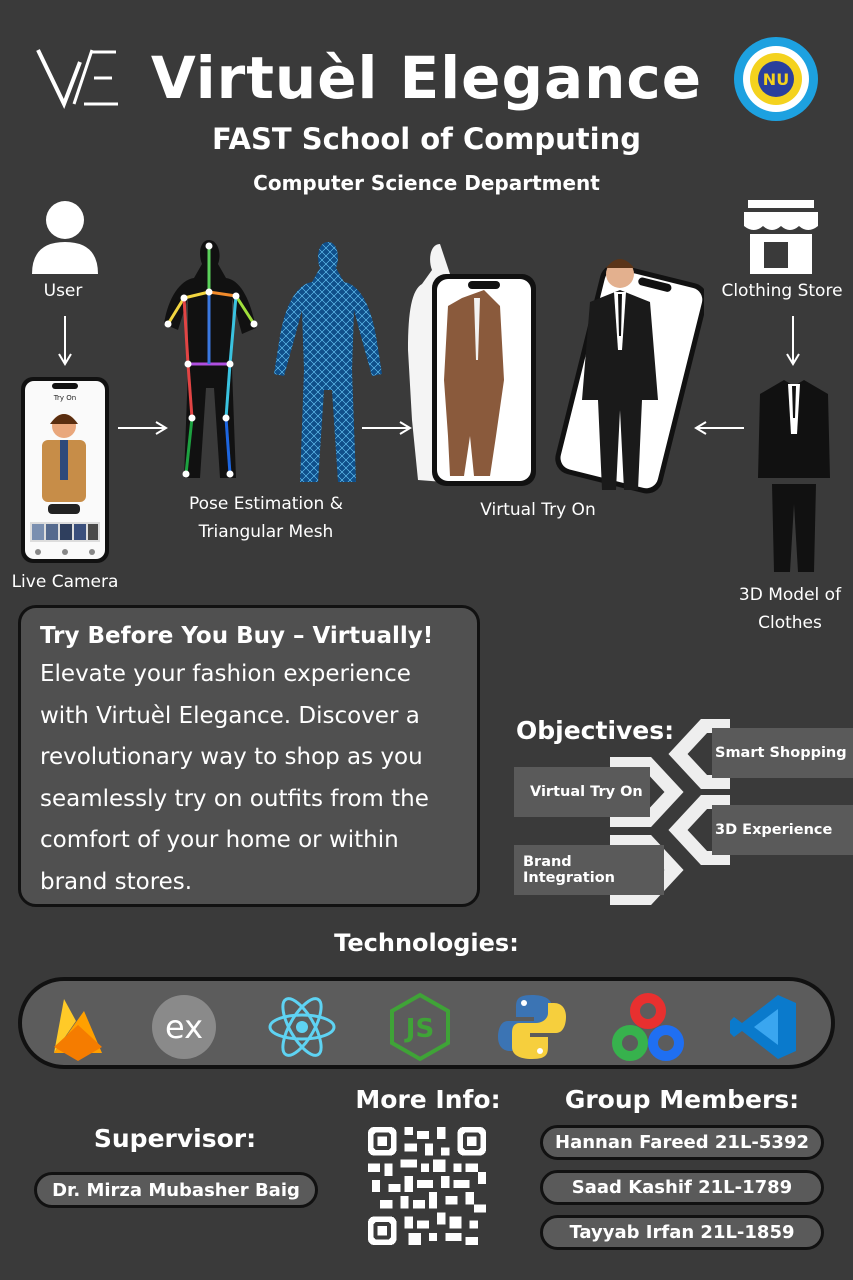  Describe the element at coordinates (266, 532) in the screenshot. I see `pose-estimation-label-line2: Triangular Mesh` at that location.